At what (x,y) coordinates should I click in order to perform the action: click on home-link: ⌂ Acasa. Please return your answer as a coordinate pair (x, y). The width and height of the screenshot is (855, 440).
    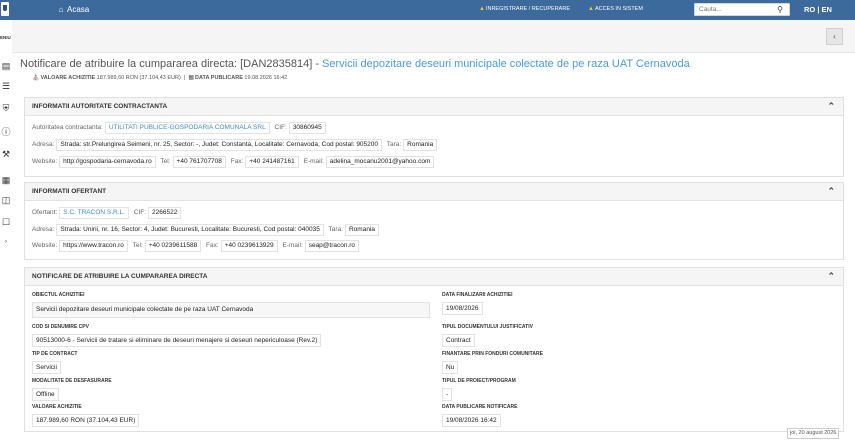
    Looking at the image, I should click on (73, 9).